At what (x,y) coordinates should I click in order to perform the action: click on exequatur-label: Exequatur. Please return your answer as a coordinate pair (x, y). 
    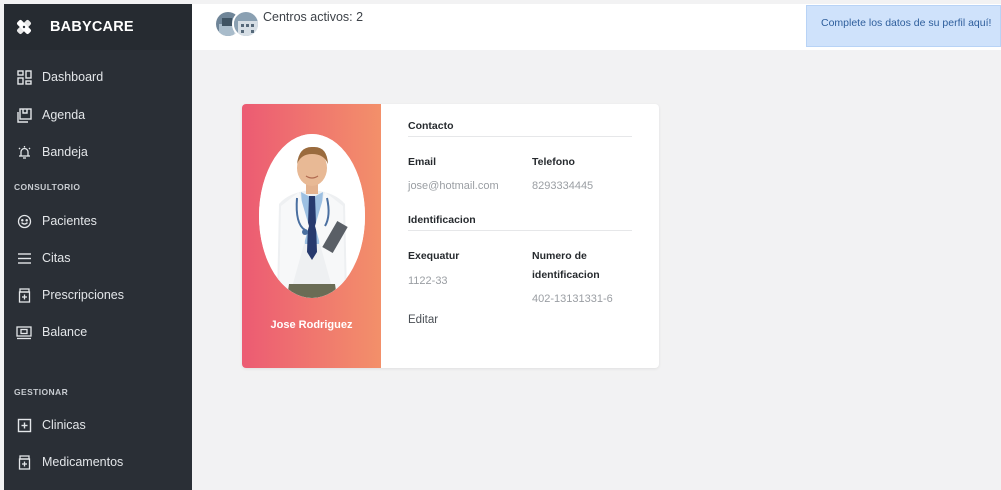
    Looking at the image, I should click on (434, 256).